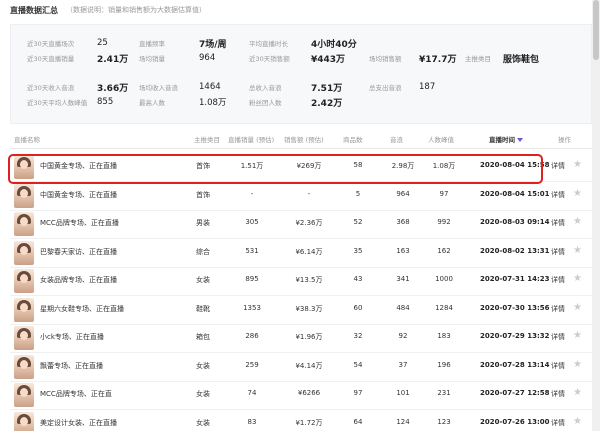  I want to click on cell-peak: 196, so click(444, 364).